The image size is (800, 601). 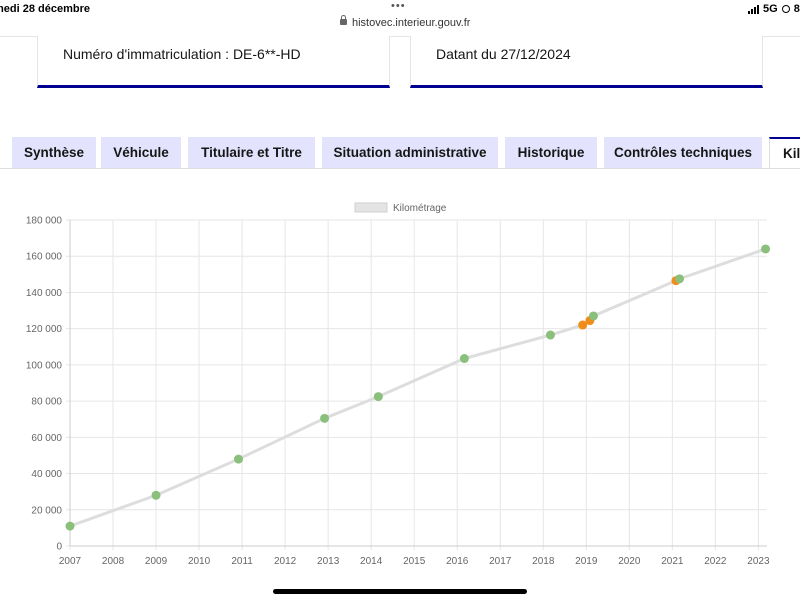 What do you see at coordinates (59, 547) in the screenshot?
I see `y-tick-label: 0` at bounding box center [59, 547].